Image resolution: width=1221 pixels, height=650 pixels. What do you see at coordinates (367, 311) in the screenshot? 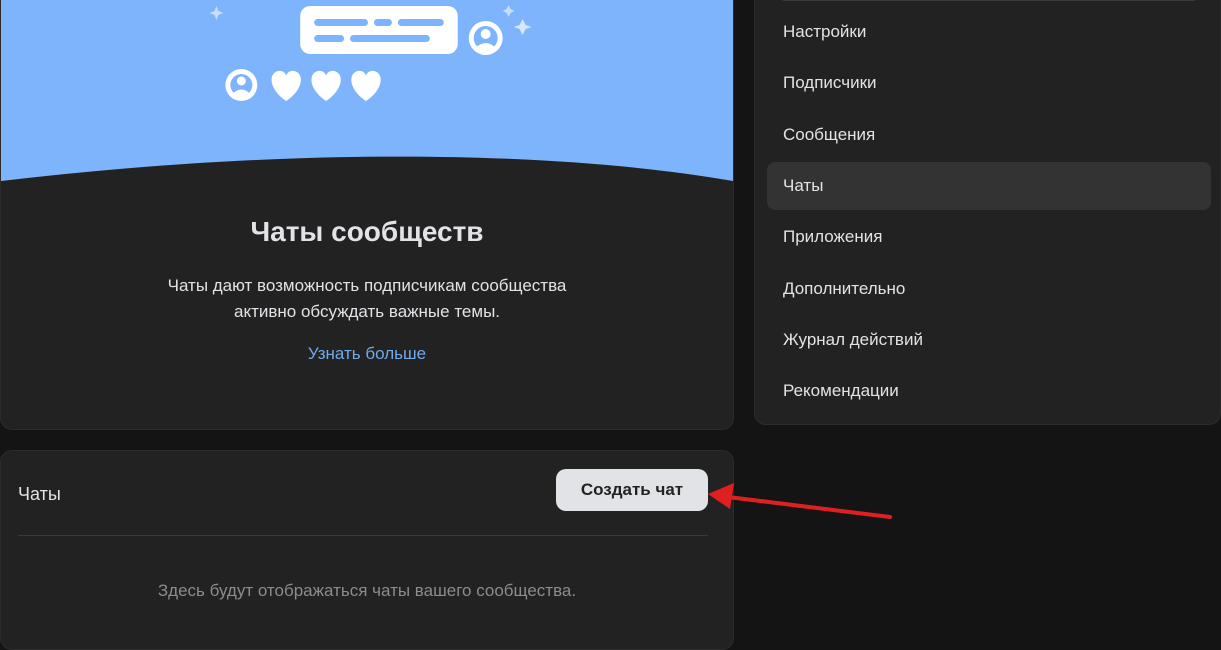
I see `promo-description-line: активно обсуждать важные темы.` at bounding box center [367, 311].